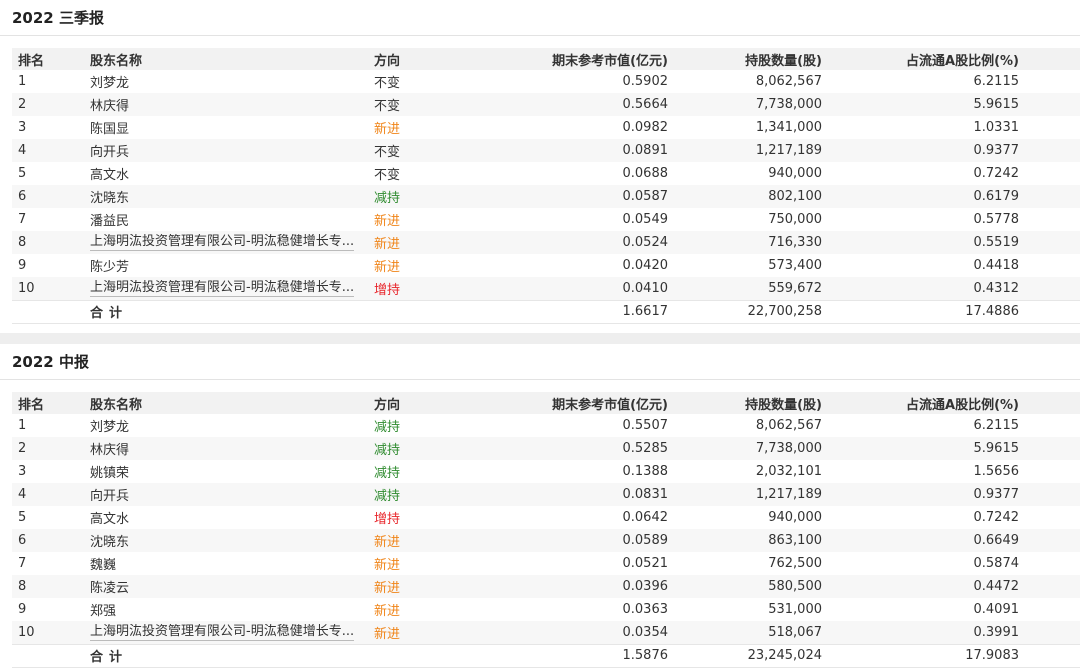  I want to click on shares-cell: 750,000, so click(795, 219).